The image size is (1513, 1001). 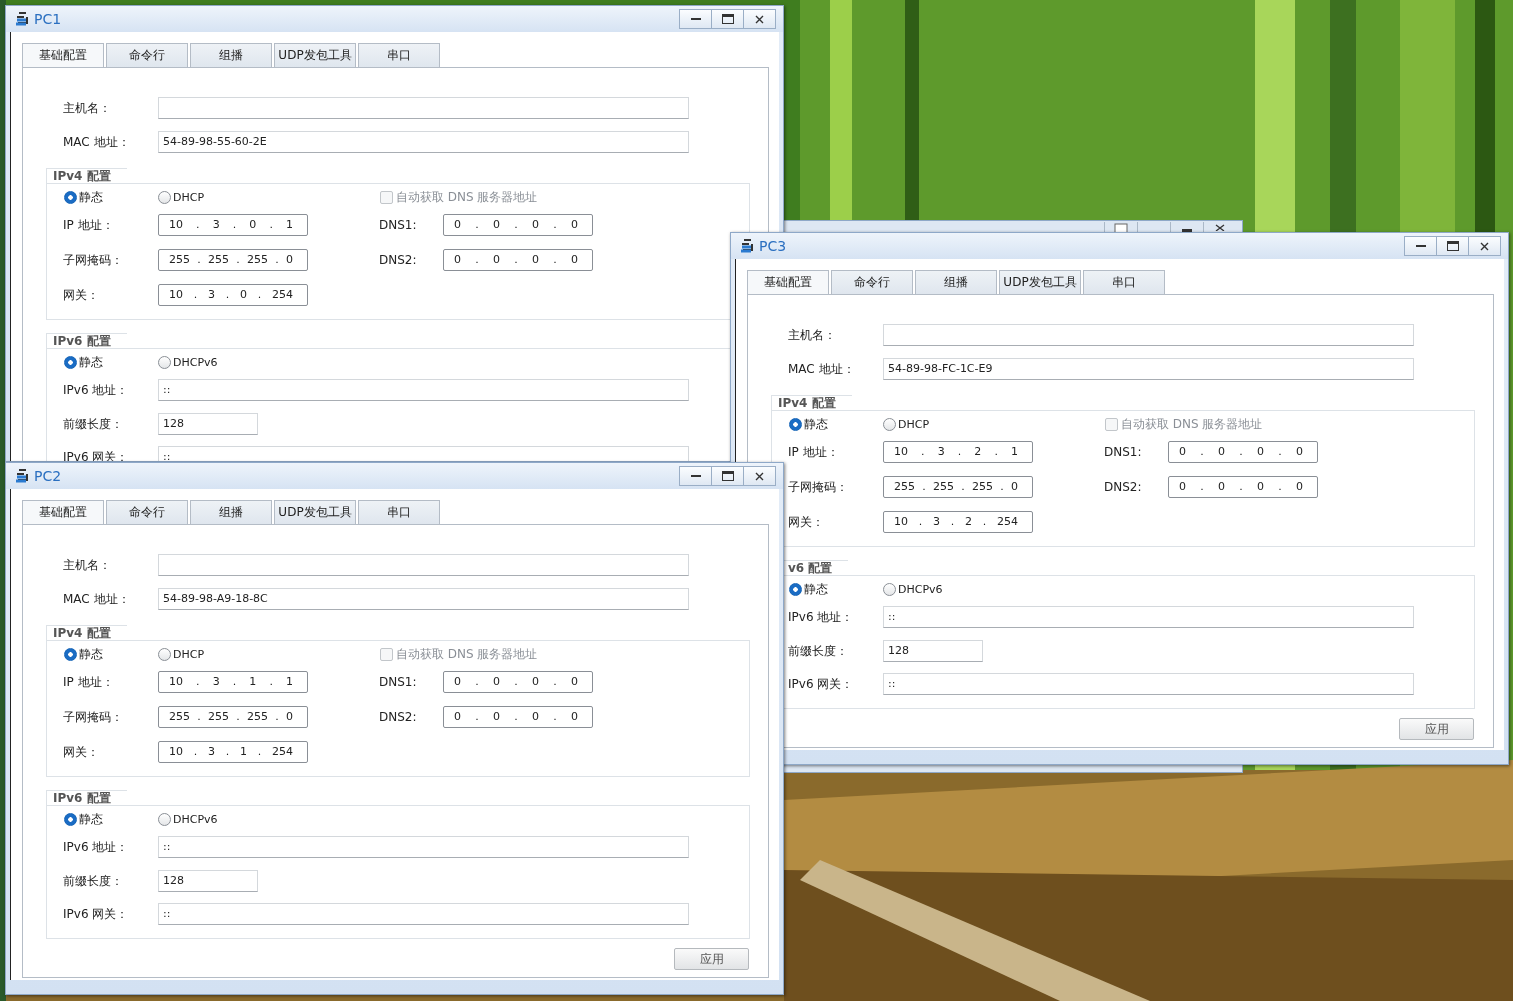 I want to click on field-label: IPv6 网关：, so click(x=96, y=914).